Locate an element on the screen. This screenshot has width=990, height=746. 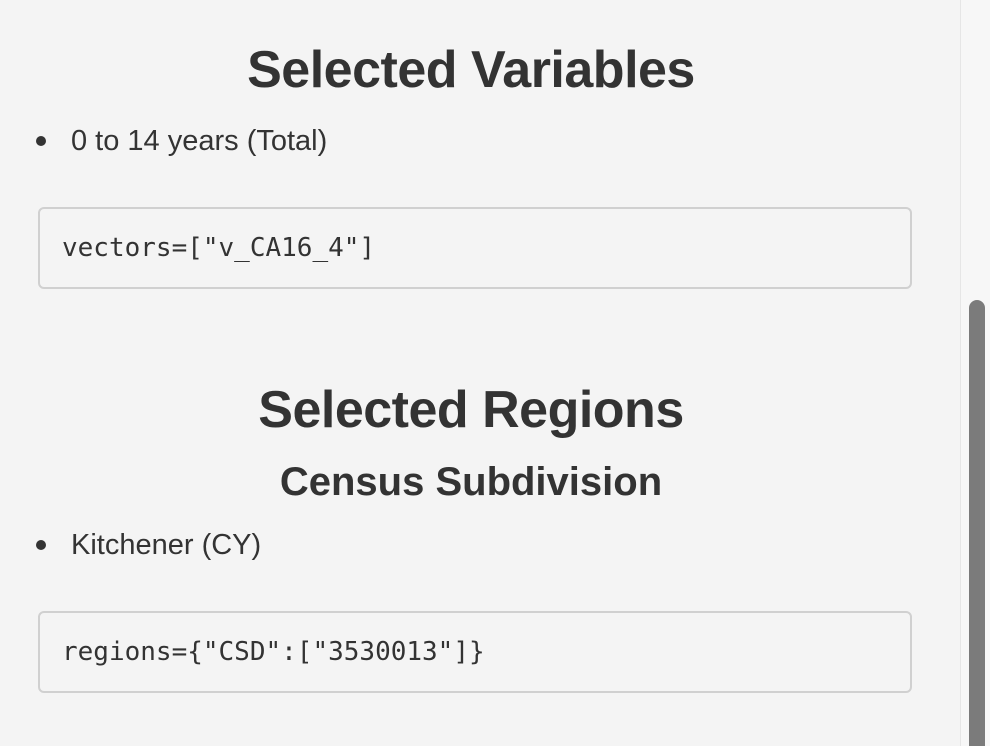
region-label: Kitchener (CY) is located at coordinates (166, 545).